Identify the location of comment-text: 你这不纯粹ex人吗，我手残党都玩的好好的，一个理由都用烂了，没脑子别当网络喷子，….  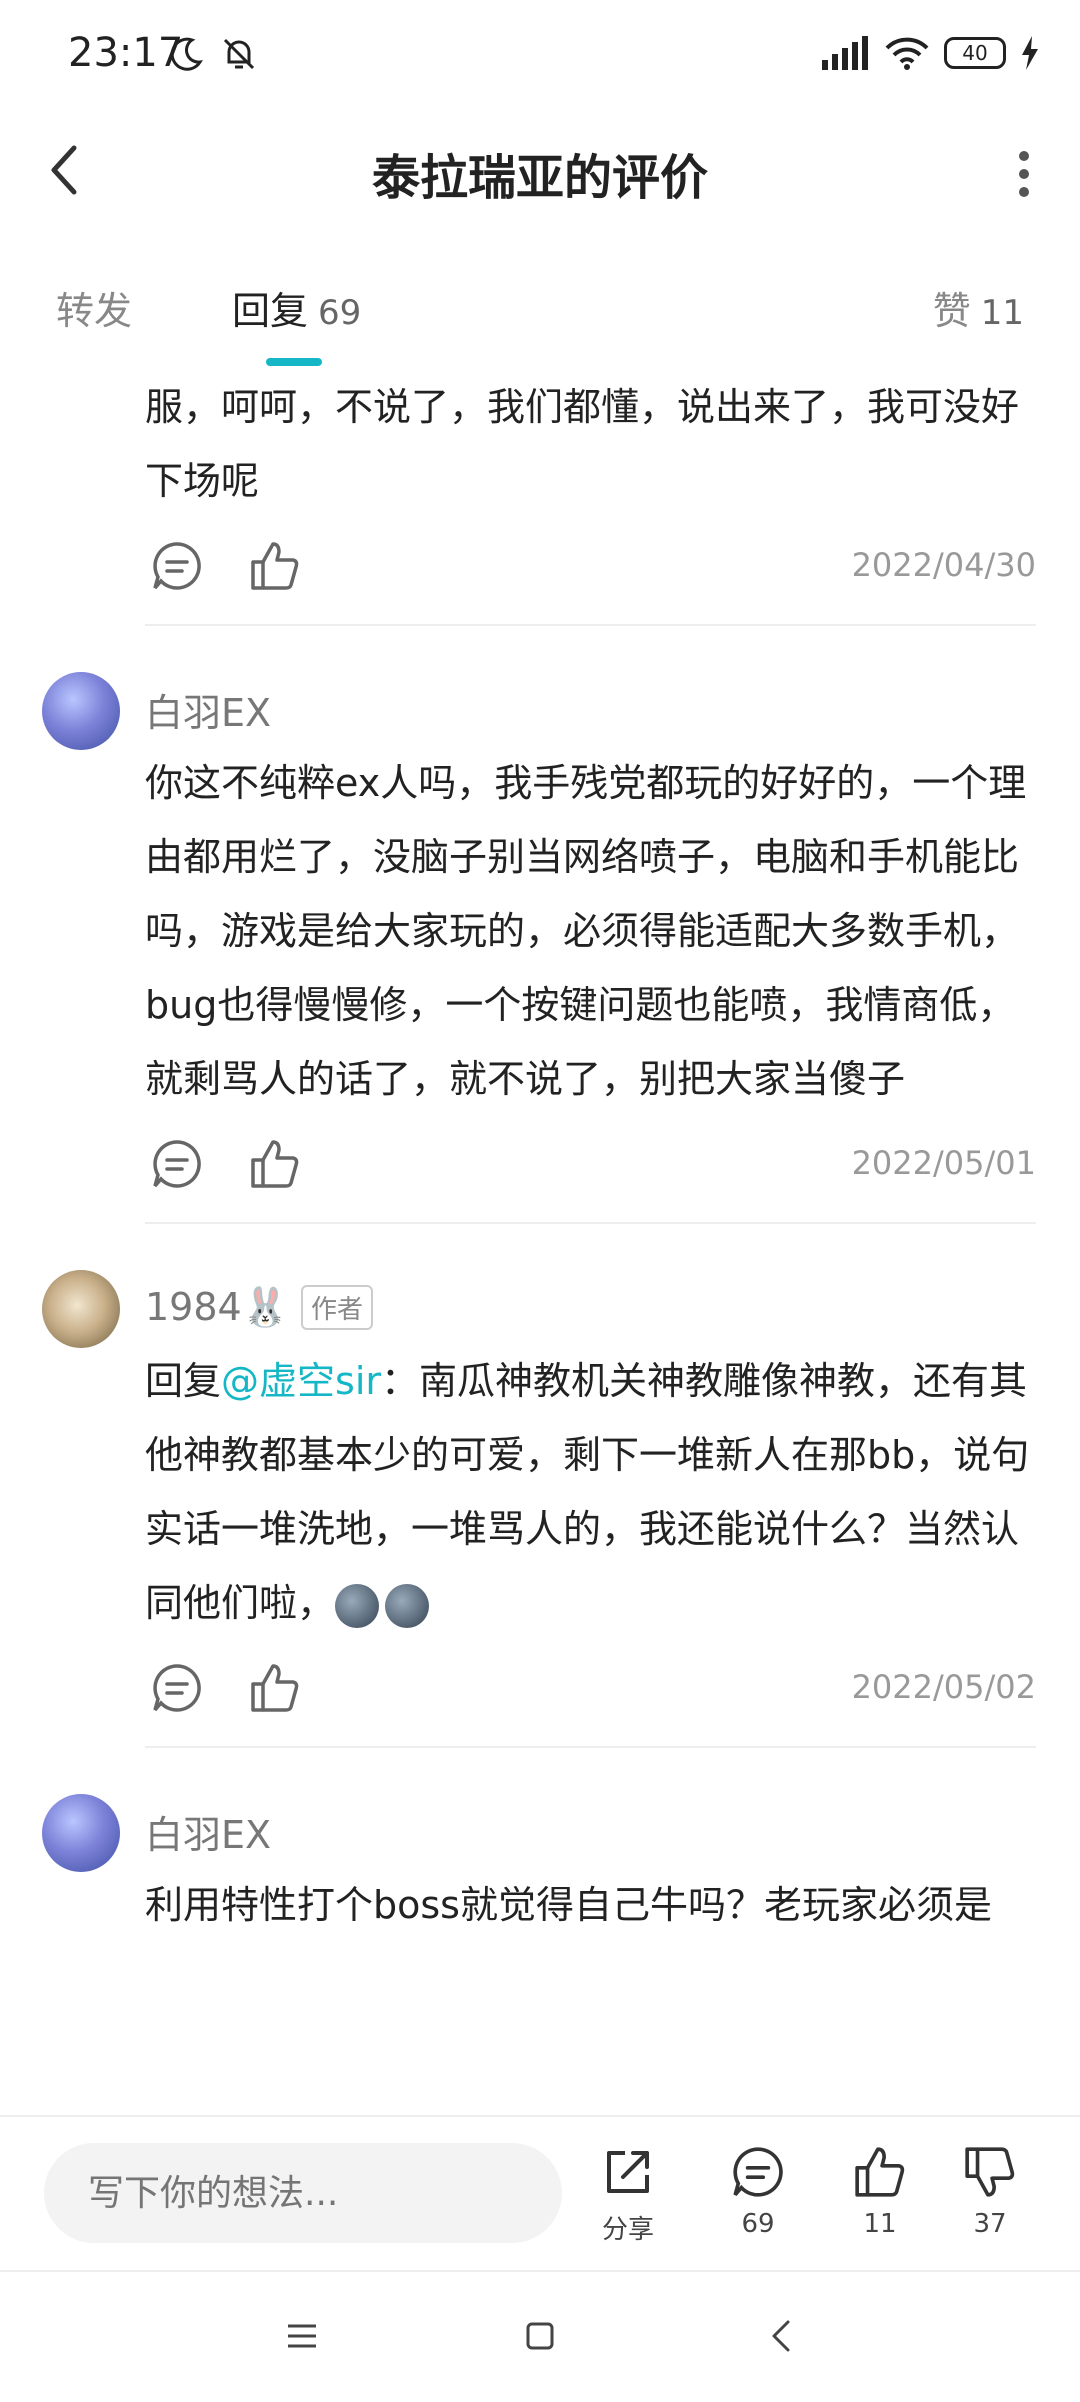
(586, 931).